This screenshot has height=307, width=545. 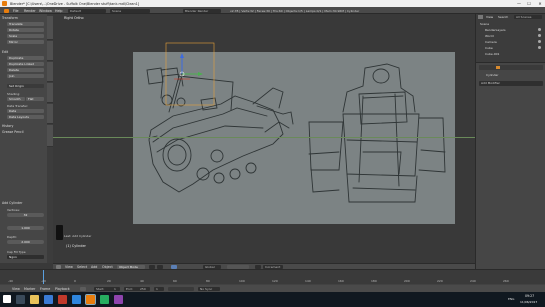 What do you see at coordinates (25, 228) in the screenshot?
I see `radius-field: 1.000` at bounding box center [25, 228].